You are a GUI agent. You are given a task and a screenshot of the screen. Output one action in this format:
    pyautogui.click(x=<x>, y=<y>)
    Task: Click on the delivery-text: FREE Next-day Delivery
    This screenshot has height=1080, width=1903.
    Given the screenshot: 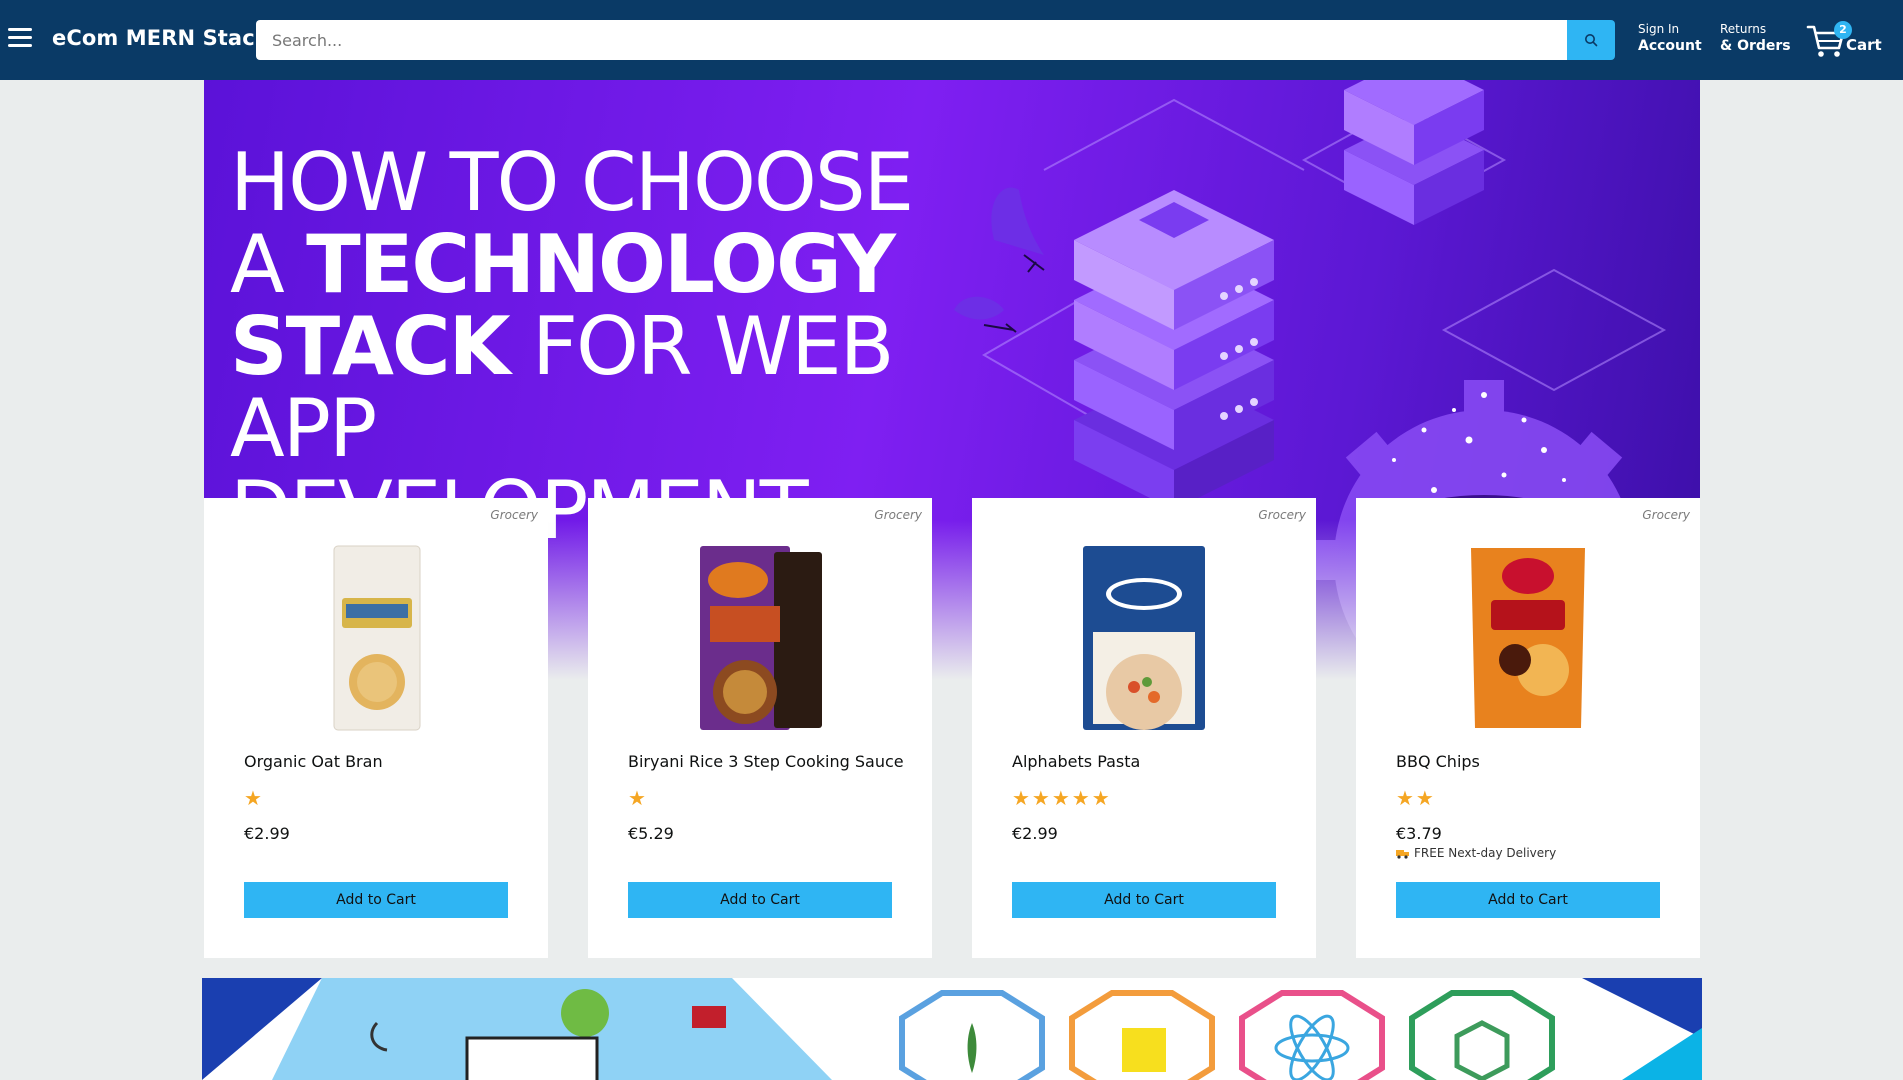 What is the action you would take?
    pyautogui.click(x=1485, y=853)
    